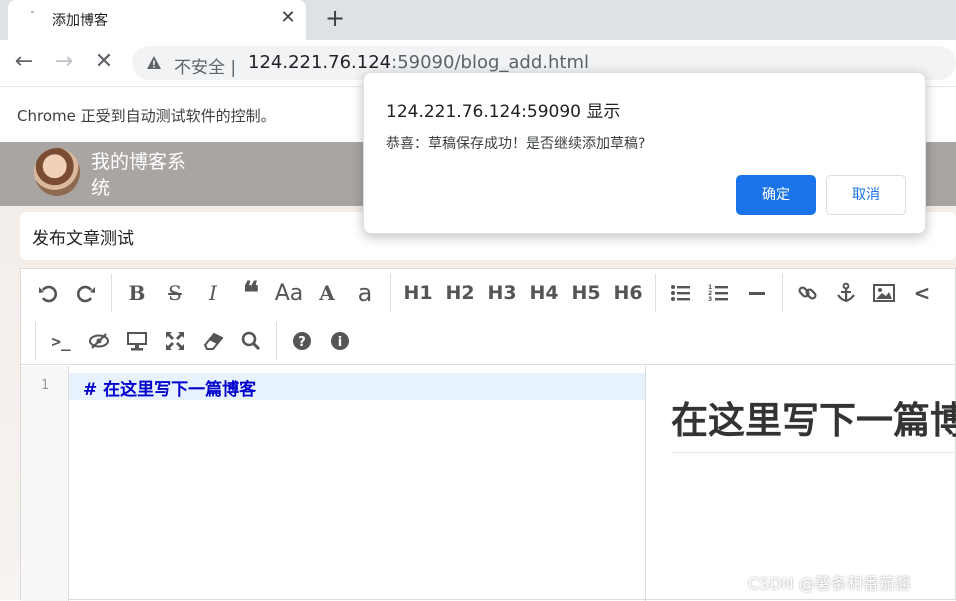  Describe the element at coordinates (289, 293) in the screenshot. I see `font-size-button: Aa` at that location.